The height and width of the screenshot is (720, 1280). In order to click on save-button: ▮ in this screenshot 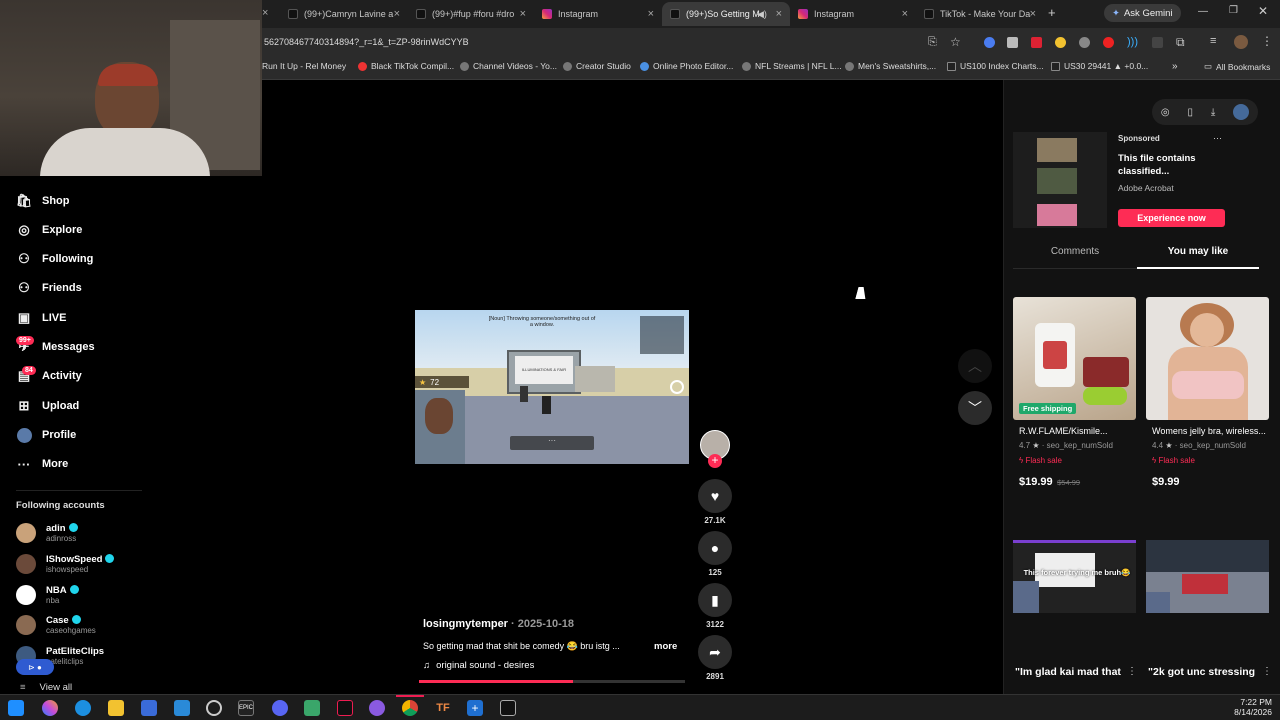, I will do `click(715, 600)`.